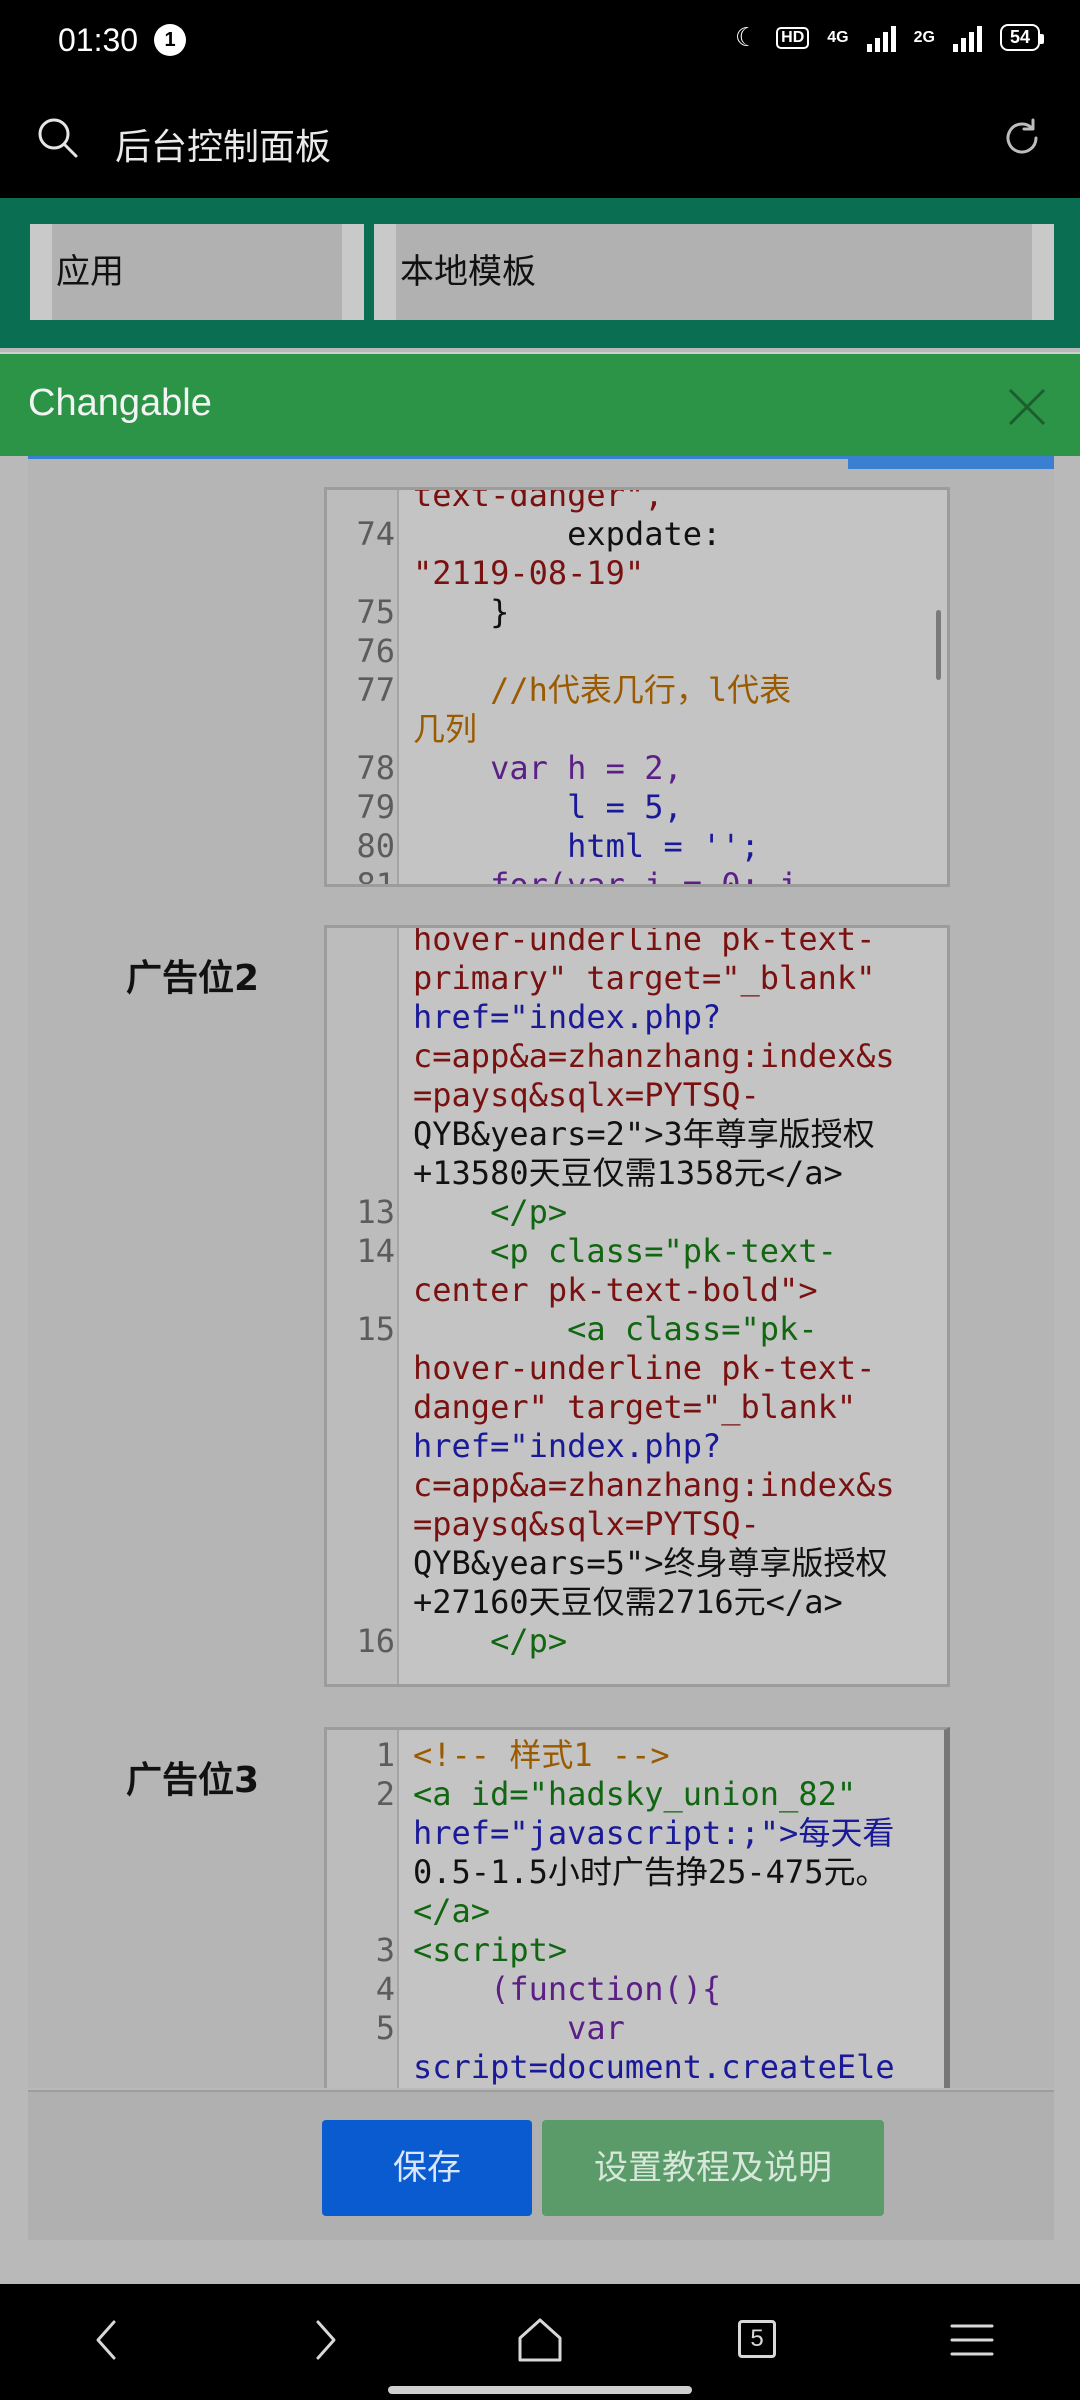 This screenshot has width=1080, height=2400. What do you see at coordinates (625, 1251) in the screenshot?
I see `code-text: <p class="pk-text-` at bounding box center [625, 1251].